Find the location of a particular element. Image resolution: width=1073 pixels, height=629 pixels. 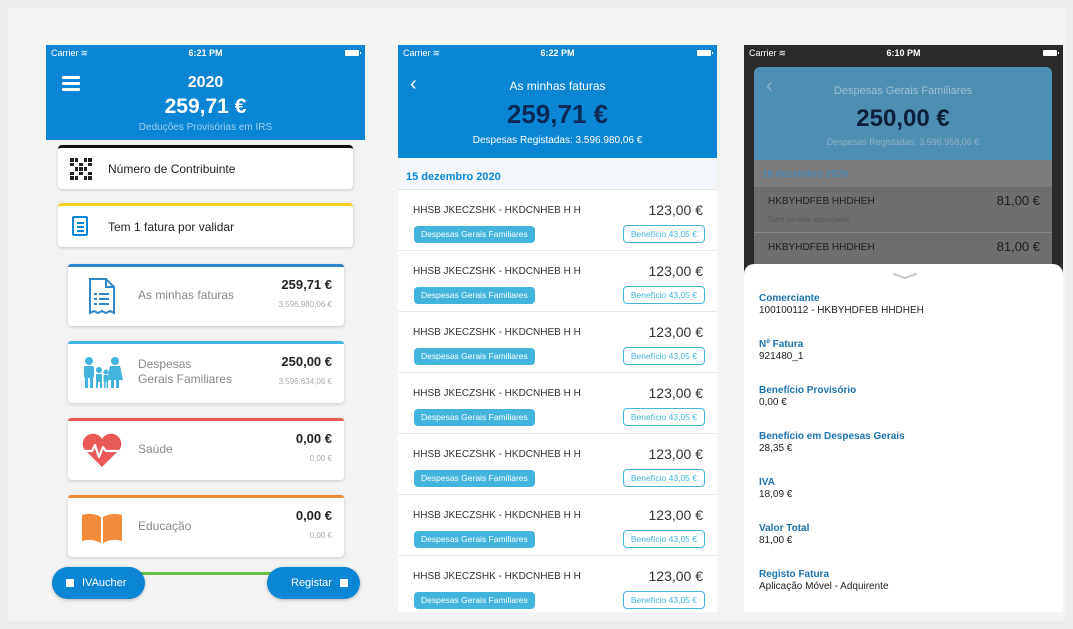

status-time: 6:10 PM is located at coordinates (903, 53).